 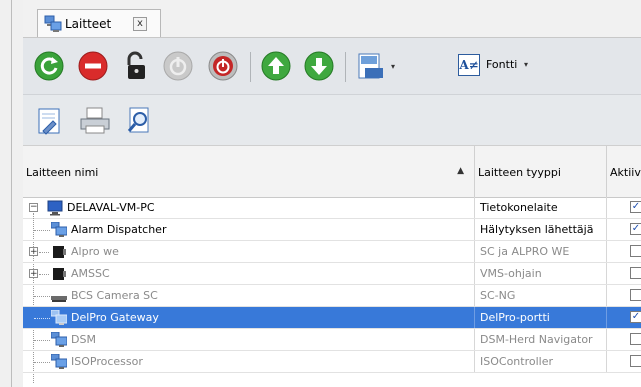 I want to click on collapse-toggle: −, so click(x=33, y=207).